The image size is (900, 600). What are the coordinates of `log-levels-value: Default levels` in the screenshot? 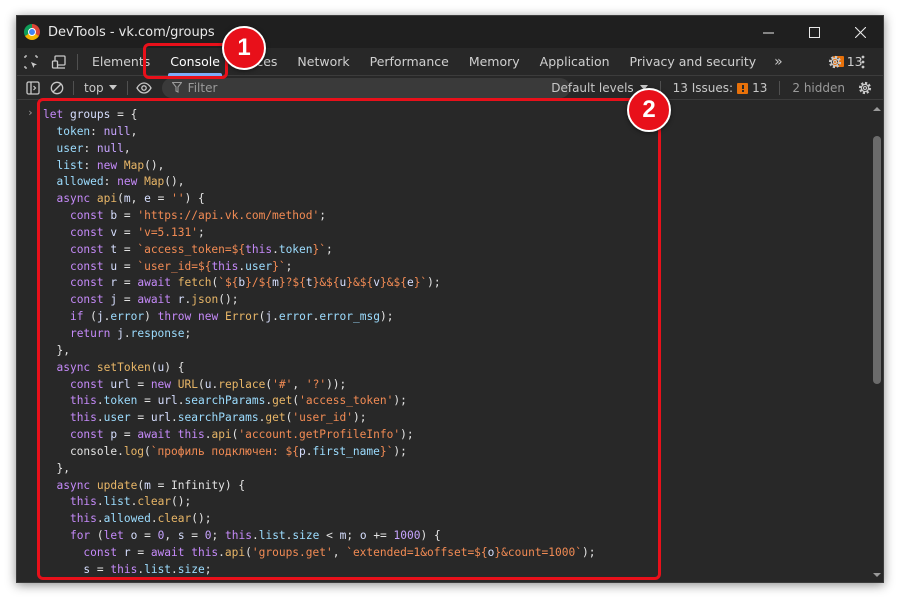 It's located at (592, 88).